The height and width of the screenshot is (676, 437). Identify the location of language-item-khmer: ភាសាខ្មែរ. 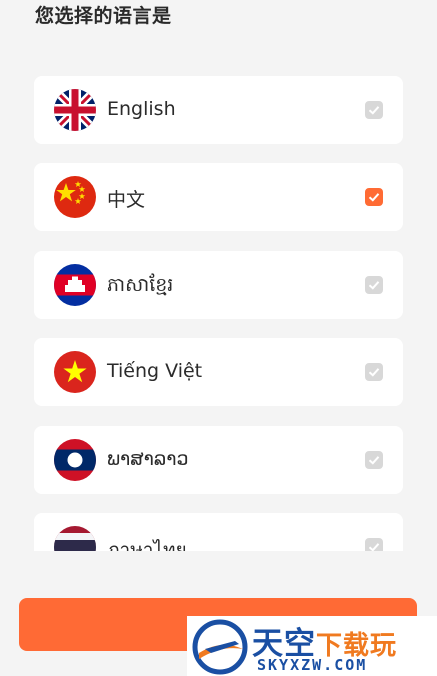
(218, 285).